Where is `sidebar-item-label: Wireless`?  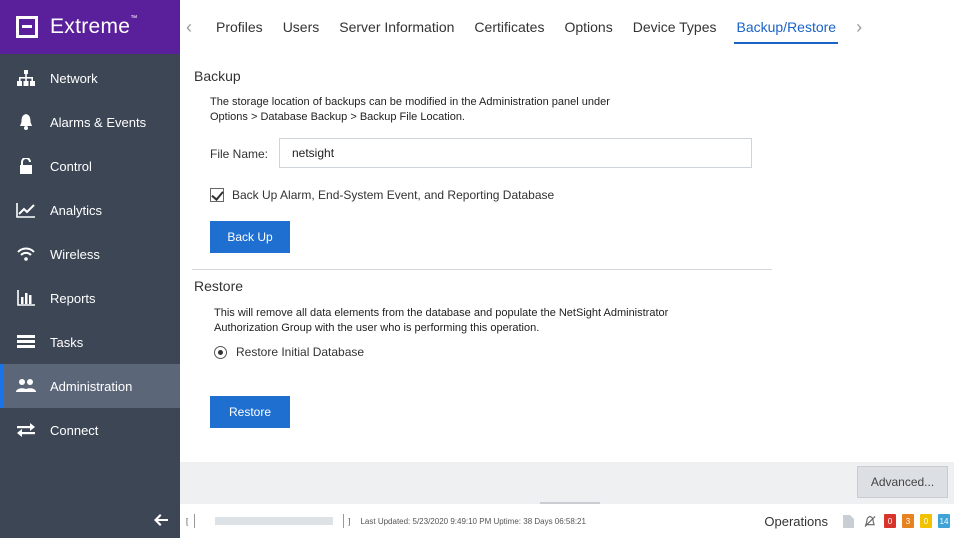
sidebar-item-label: Wireless is located at coordinates (75, 254).